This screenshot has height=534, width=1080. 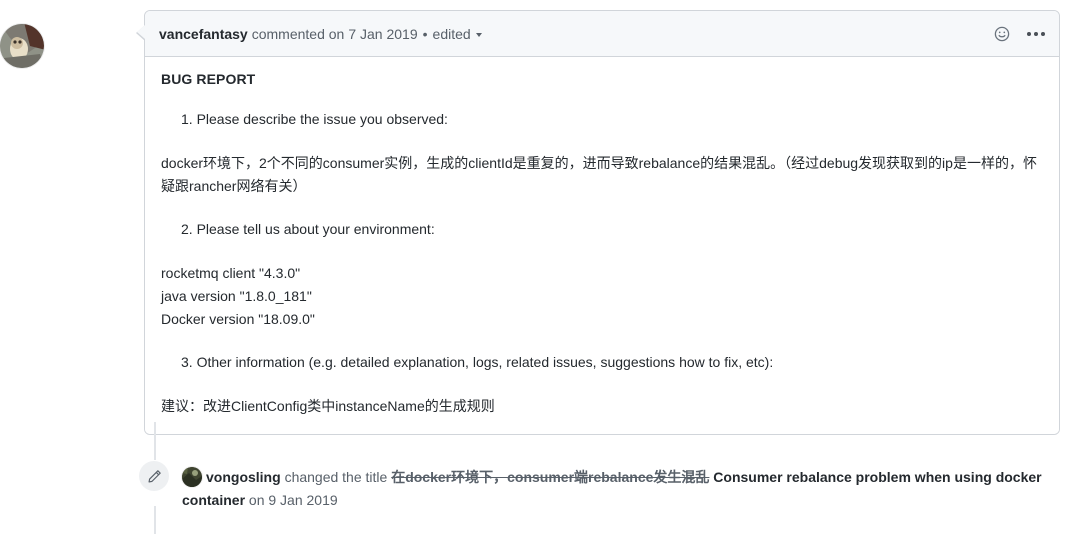 I want to click on comment-author: vancefantasy, so click(x=203, y=34).